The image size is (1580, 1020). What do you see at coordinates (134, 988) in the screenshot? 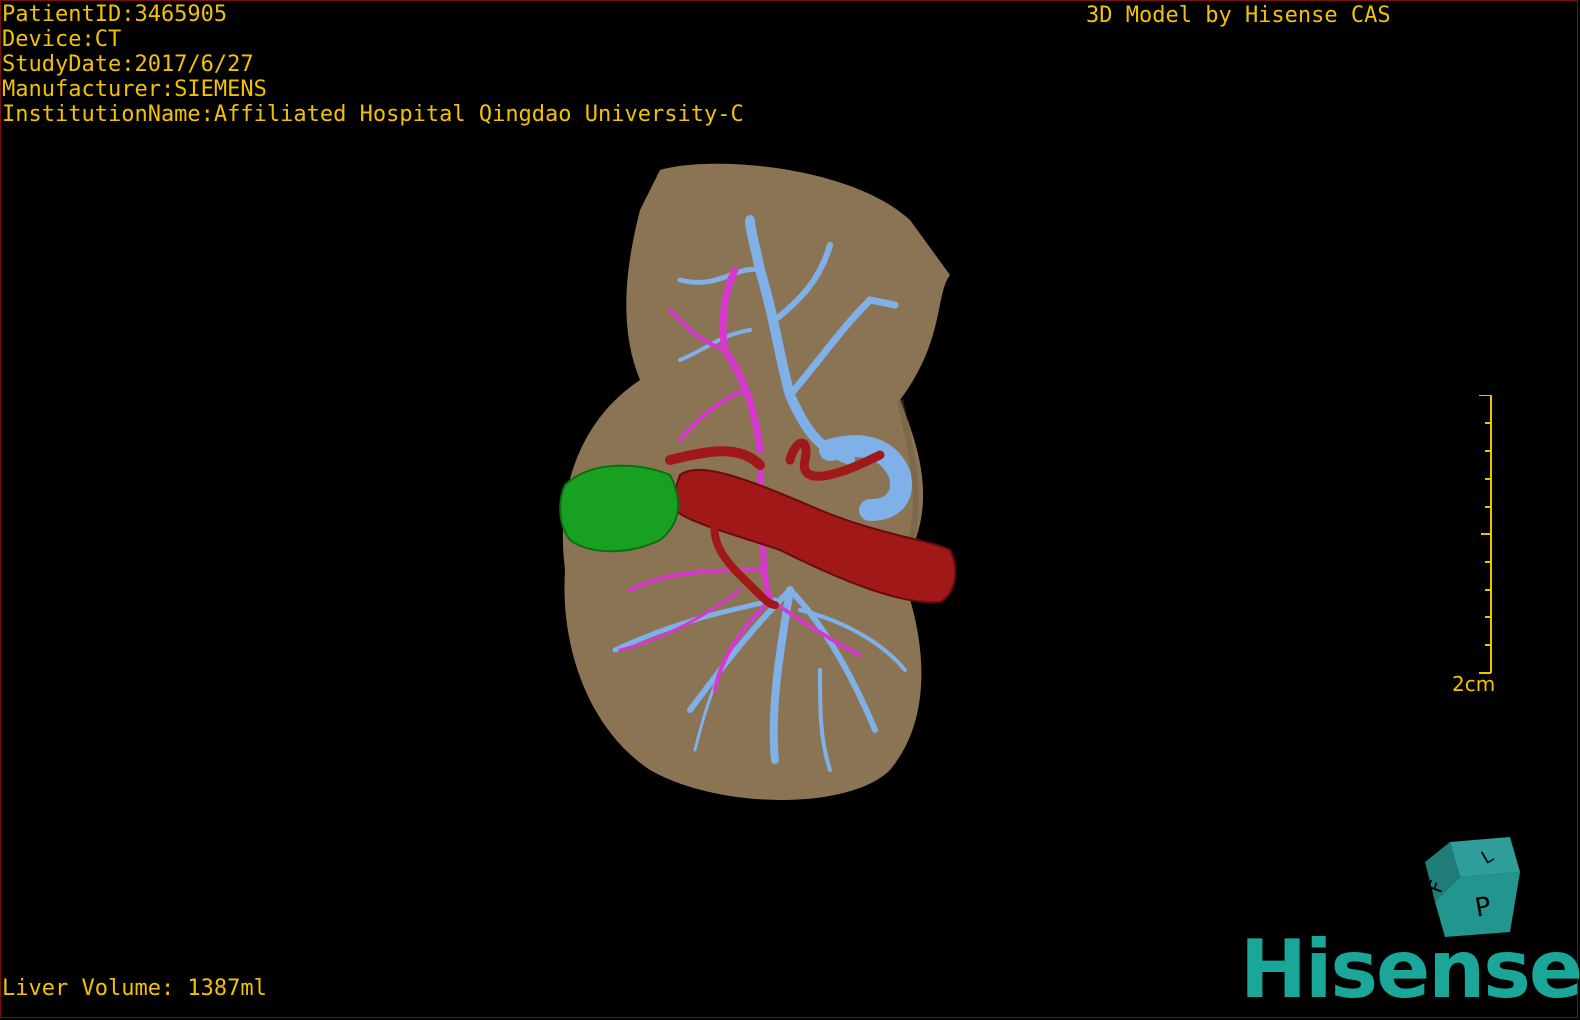
I see `liver-volume-text: Liver Volume: 1387ml` at bounding box center [134, 988].